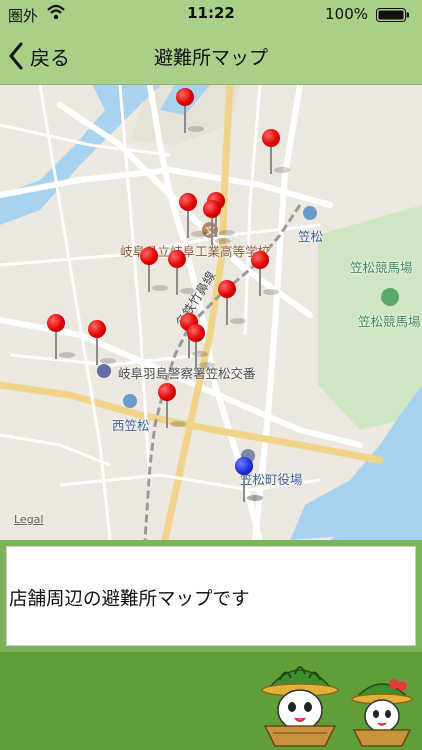 Image resolution: width=422 pixels, height=750 pixels. What do you see at coordinates (381, 267) in the screenshot?
I see `map-label-racecourse-area: 笠松競馬場` at bounding box center [381, 267].